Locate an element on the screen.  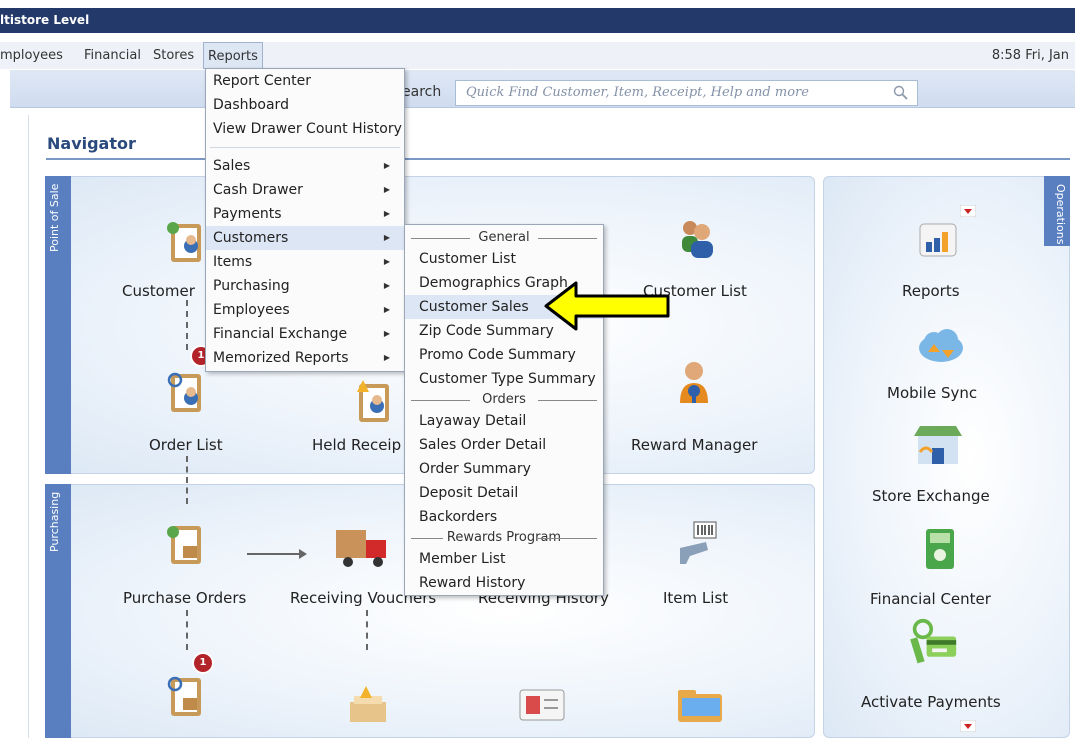
menu-item-order-summary: Order Summary is located at coordinates (504, 469).